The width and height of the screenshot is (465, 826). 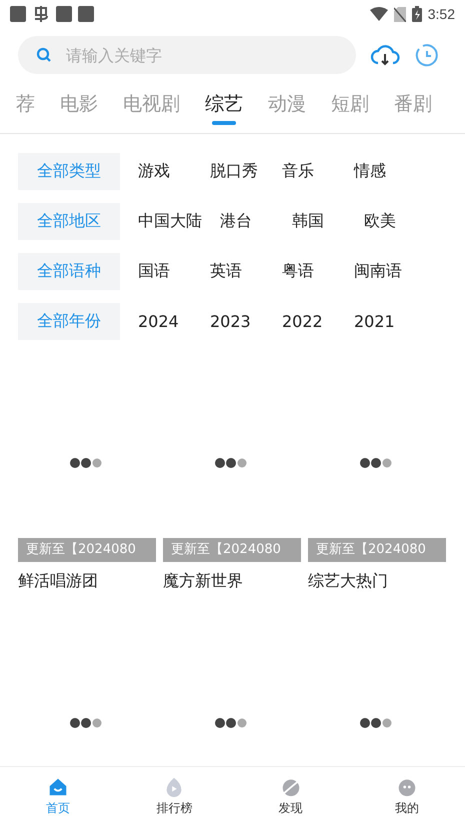 I want to click on nav-tab: 排行榜, so click(x=174, y=796).